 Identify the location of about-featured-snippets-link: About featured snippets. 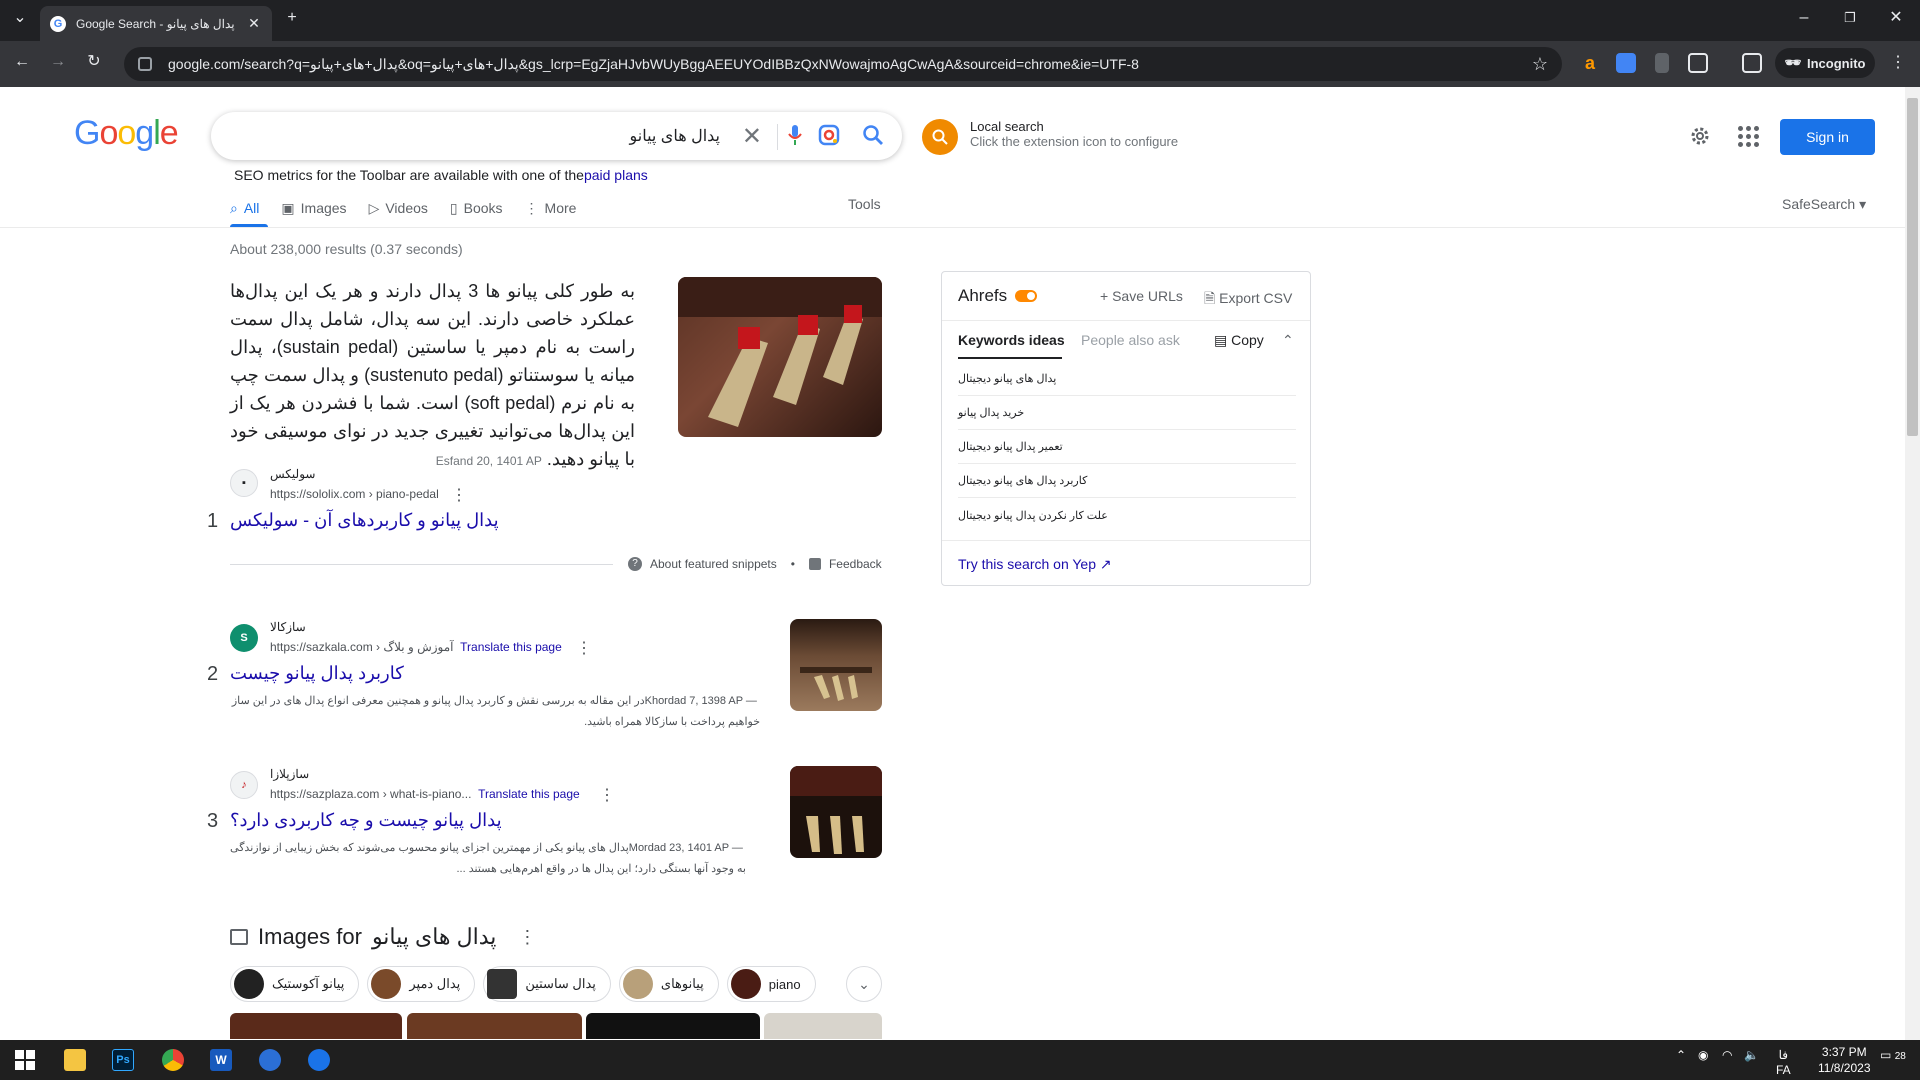
(713, 564).